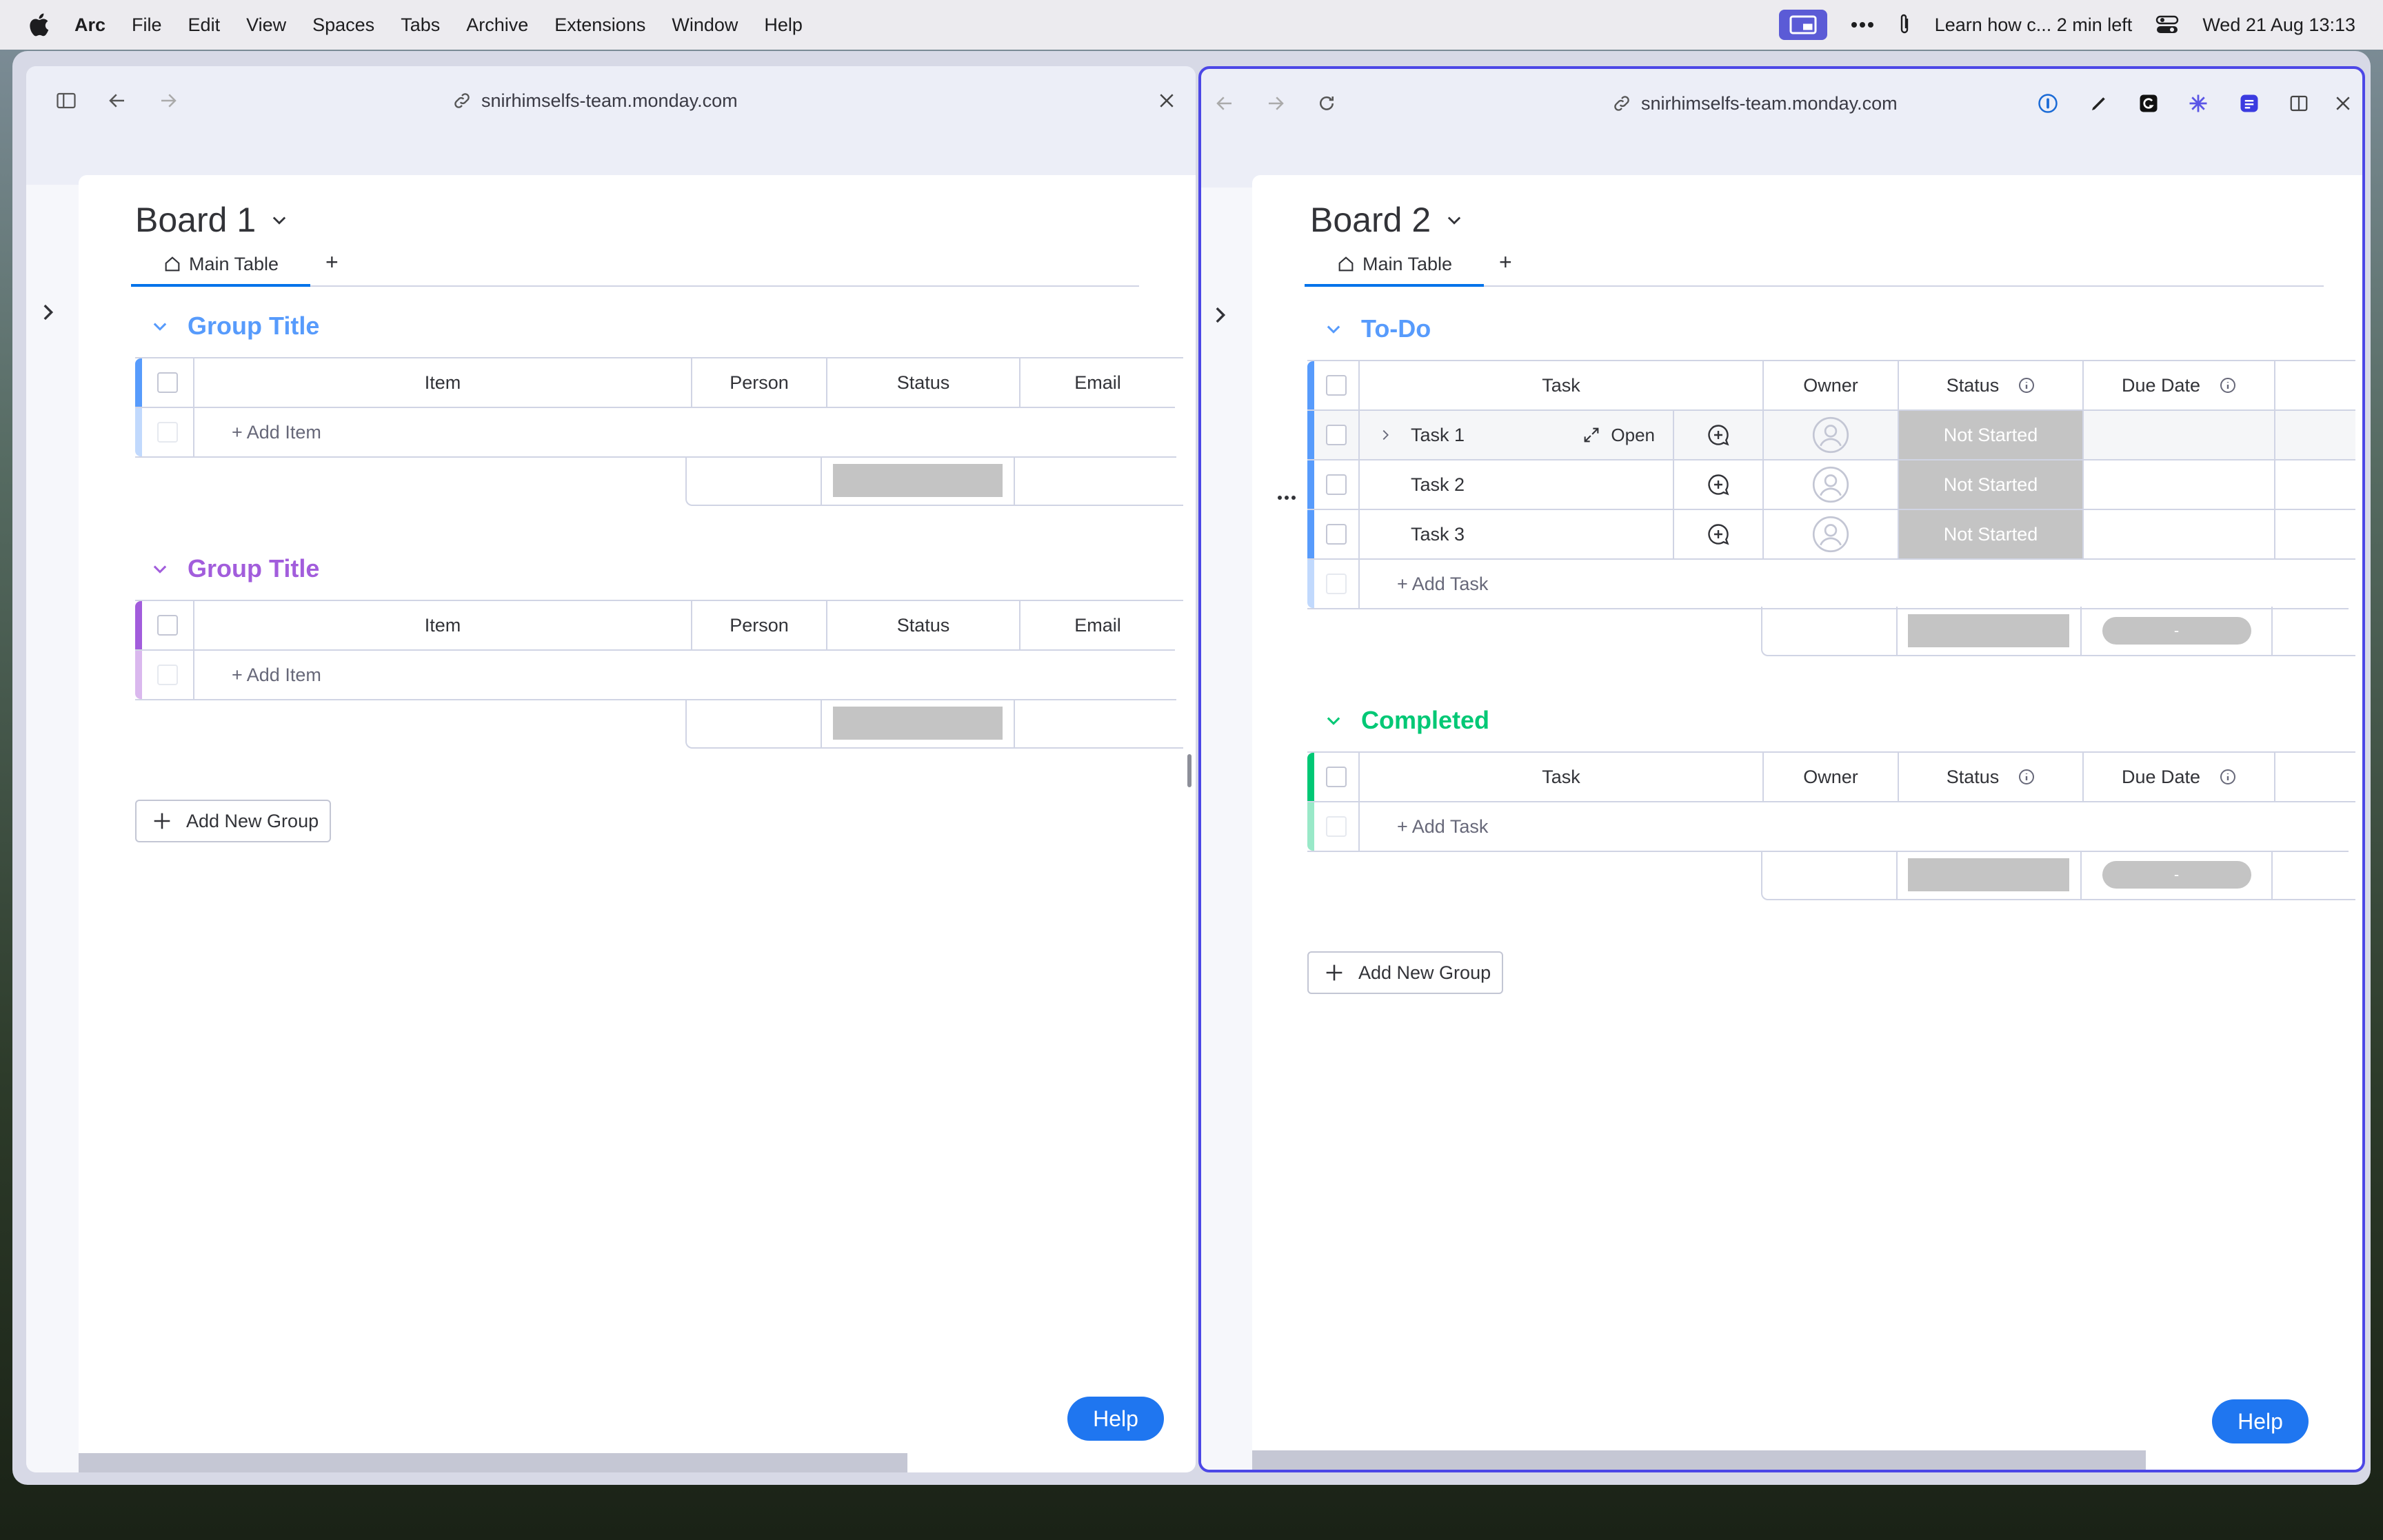 The width and height of the screenshot is (2383, 1540). I want to click on pencil-icon, so click(2099, 104).